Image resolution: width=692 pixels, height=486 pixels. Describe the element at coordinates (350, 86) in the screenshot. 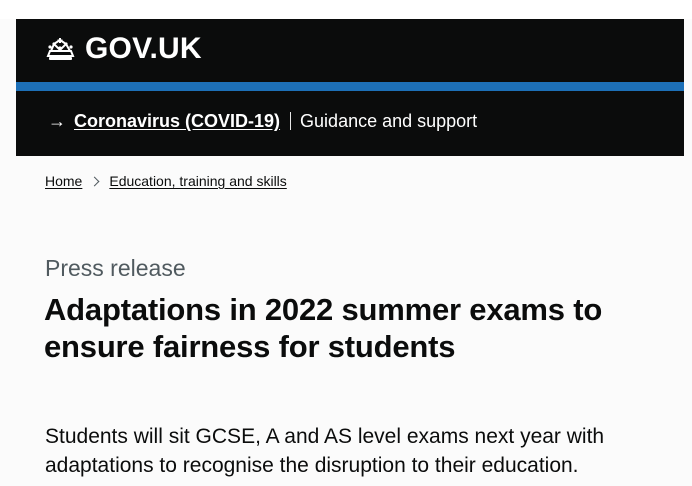

I see `header-accent-bar` at that location.